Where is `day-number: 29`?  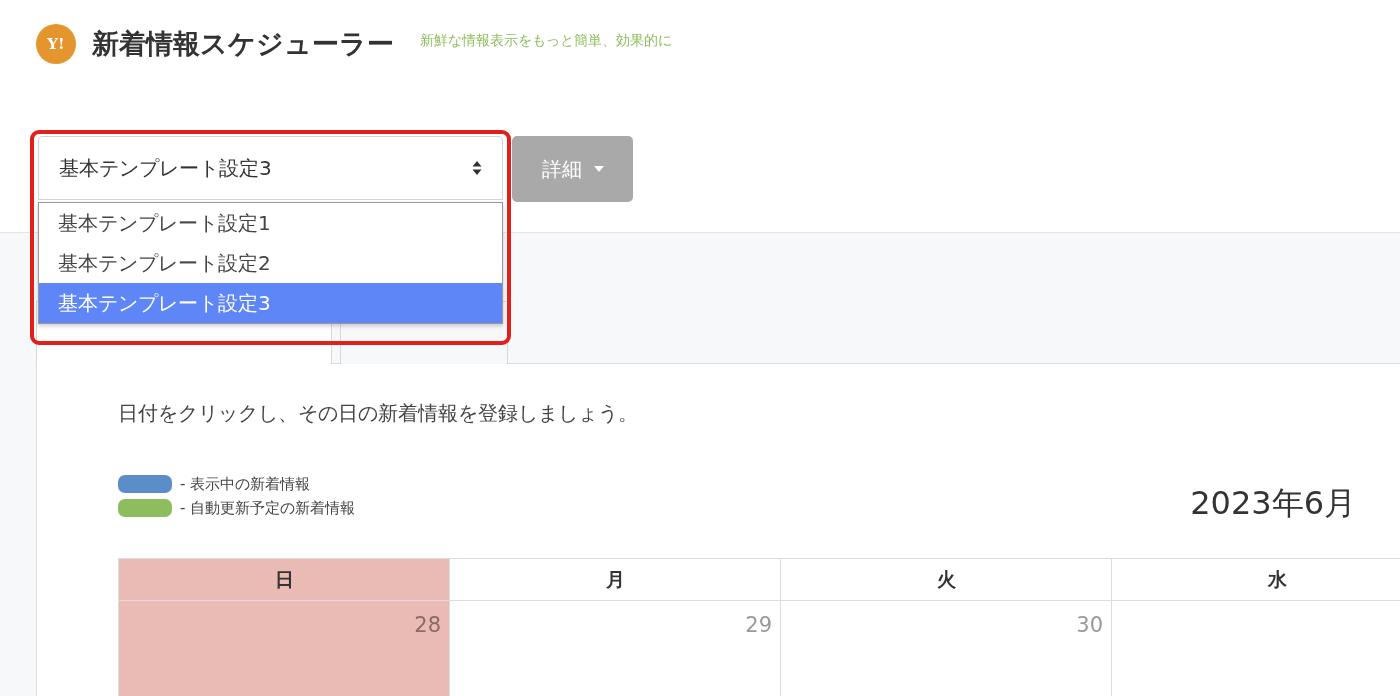 day-number: 29 is located at coordinates (758, 626).